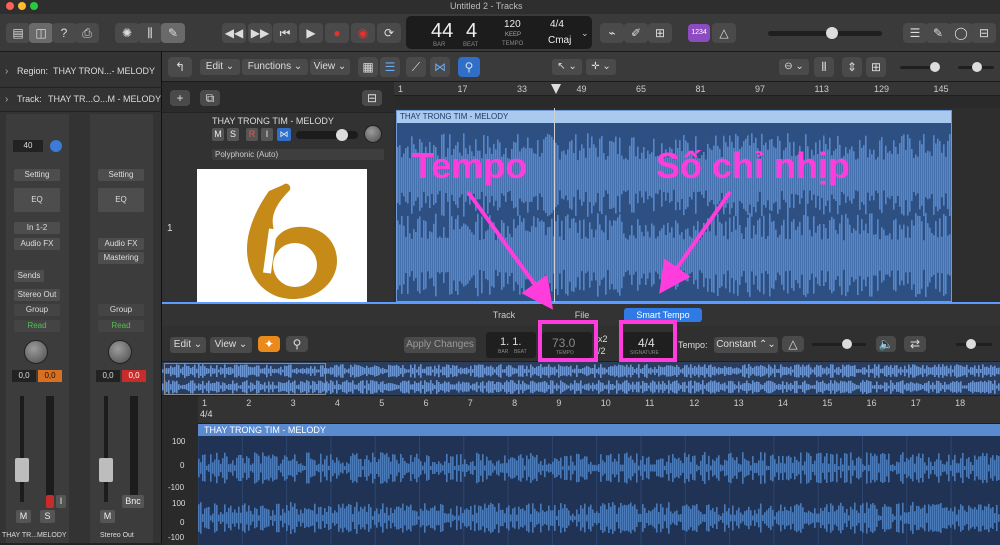  I want to click on signature-arrow, so click(695, 242).